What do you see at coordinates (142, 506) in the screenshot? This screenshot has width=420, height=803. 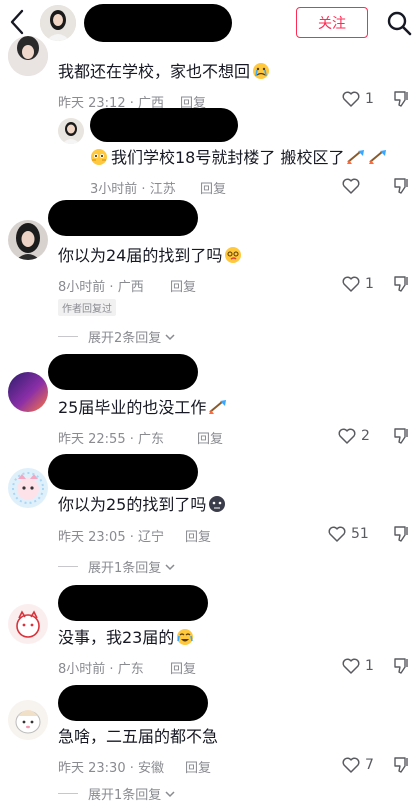 I see `comment-text: 你以为25的找到了吗` at bounding box center [142, 506].